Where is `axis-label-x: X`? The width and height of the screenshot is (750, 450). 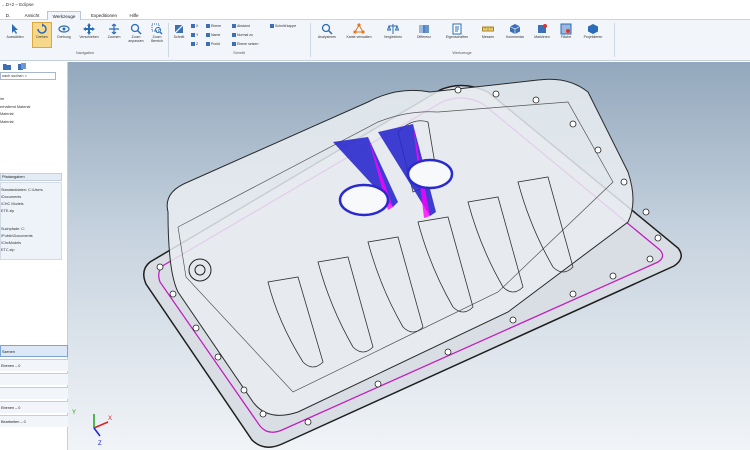 axis-label-x: X is located at coordinates (110, 419).